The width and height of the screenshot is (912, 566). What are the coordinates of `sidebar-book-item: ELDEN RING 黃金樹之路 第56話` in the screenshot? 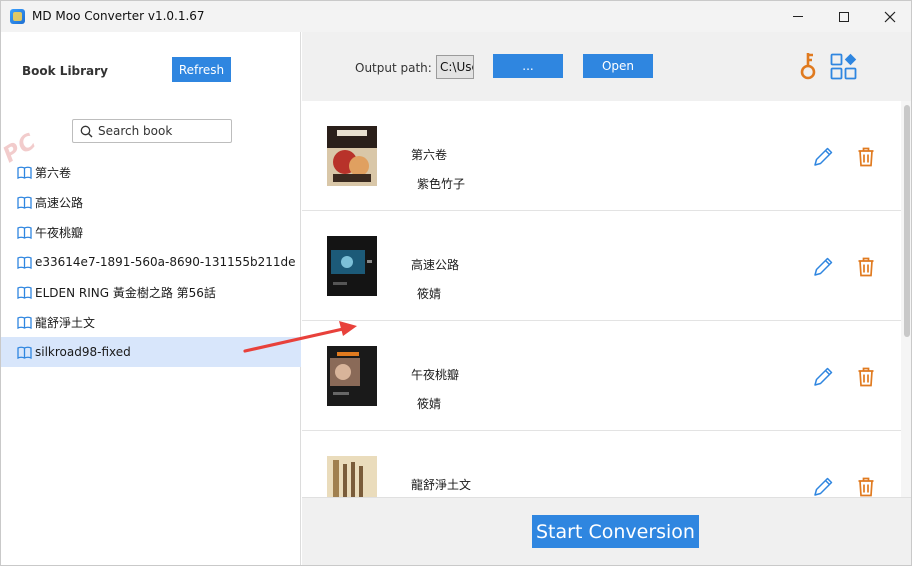 It's located at (151, 292).